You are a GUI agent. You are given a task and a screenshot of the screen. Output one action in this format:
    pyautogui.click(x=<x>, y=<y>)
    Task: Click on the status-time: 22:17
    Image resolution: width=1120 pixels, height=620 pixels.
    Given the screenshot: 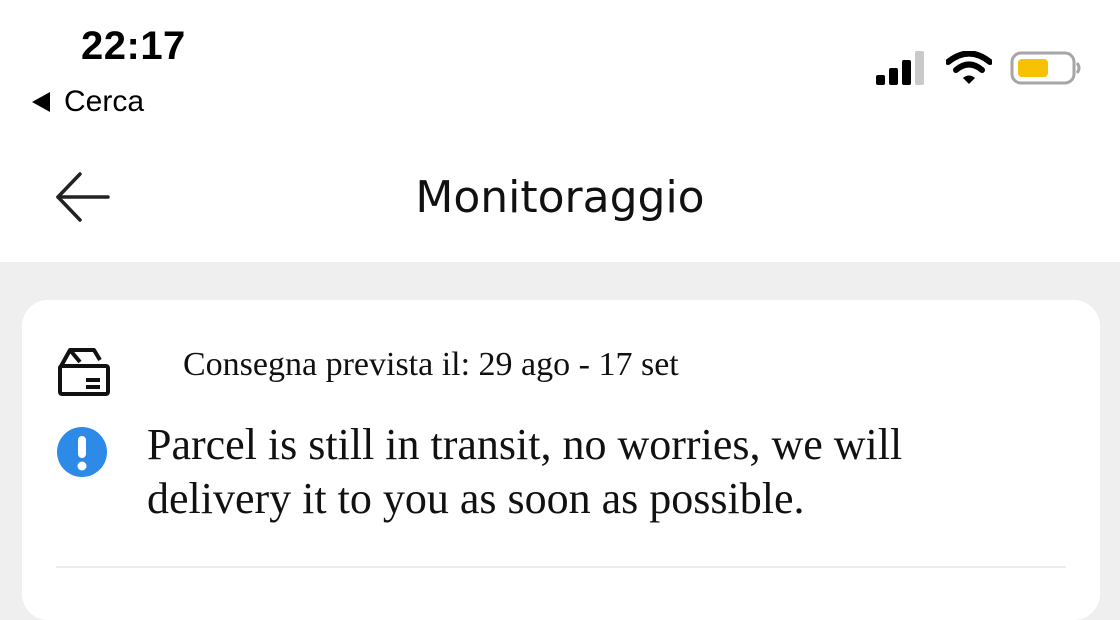 What is the action you would take?
    pyautogui.click(x=133, y=46)
    